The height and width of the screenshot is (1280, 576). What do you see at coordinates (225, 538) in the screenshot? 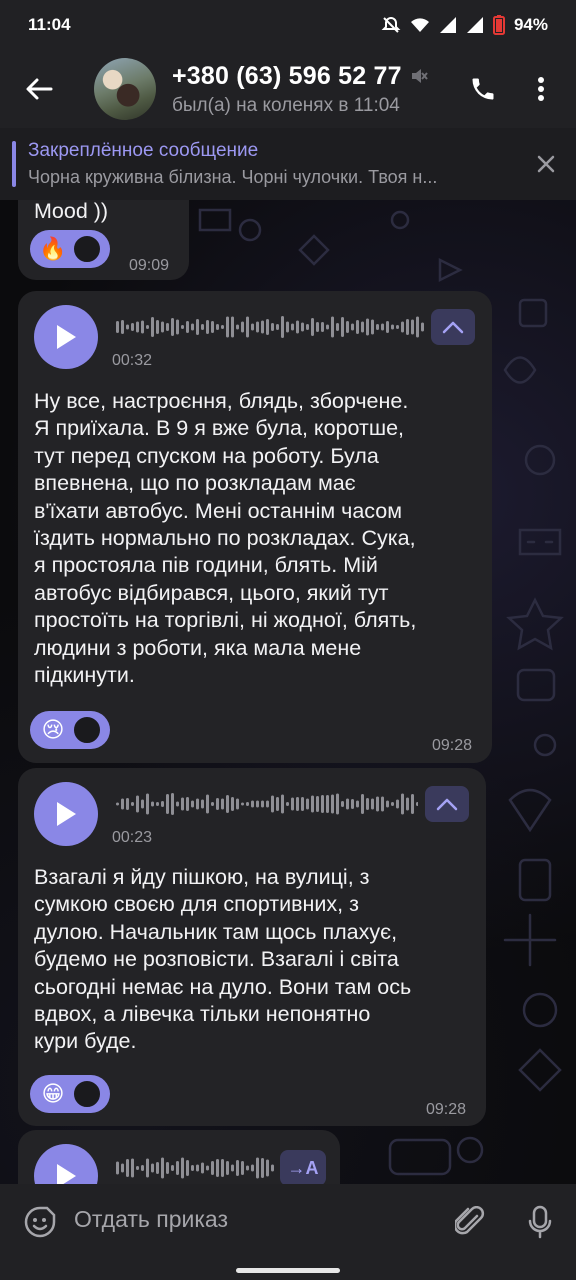
I see `transcription-line: їздить нормально по розкладах. Сука,` at bounding box center [225, 538].